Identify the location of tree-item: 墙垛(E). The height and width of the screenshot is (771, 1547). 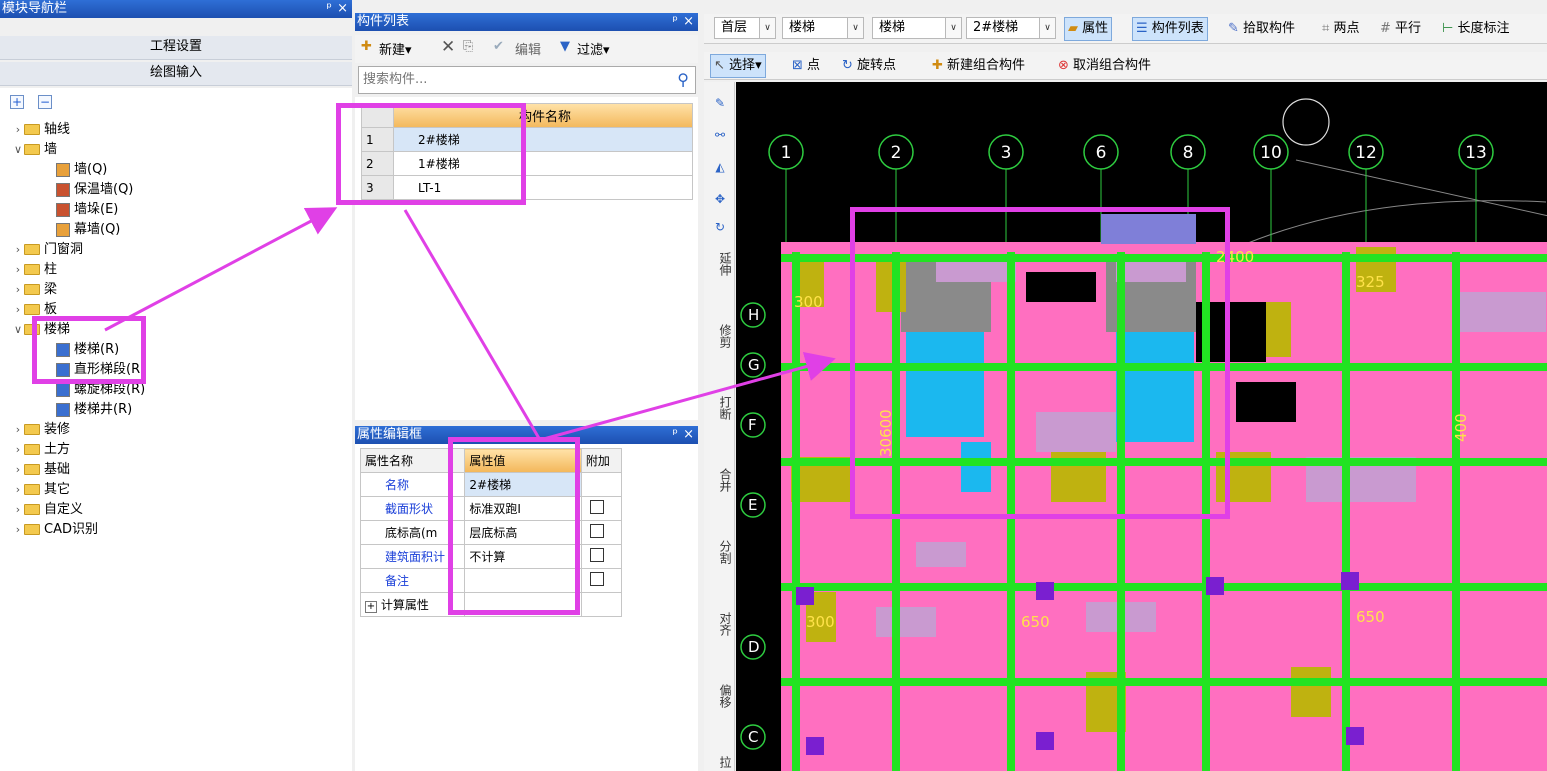
(176, 210).